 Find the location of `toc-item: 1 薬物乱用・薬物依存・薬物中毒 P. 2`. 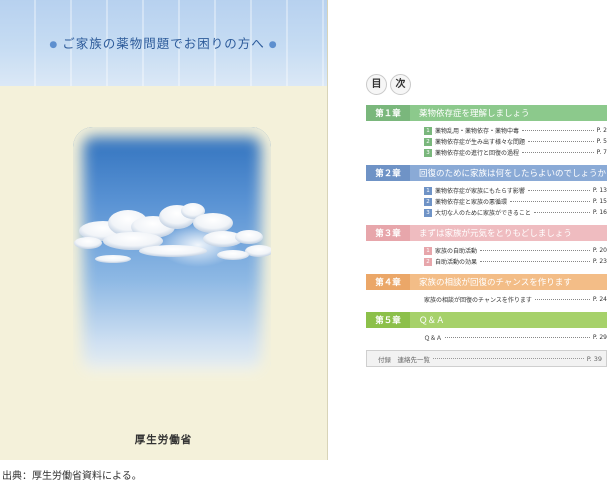

toc-item: 1 薬物乱用・薬物依存・薬物中毒 P. 2 is located at coordinates (486, 130).